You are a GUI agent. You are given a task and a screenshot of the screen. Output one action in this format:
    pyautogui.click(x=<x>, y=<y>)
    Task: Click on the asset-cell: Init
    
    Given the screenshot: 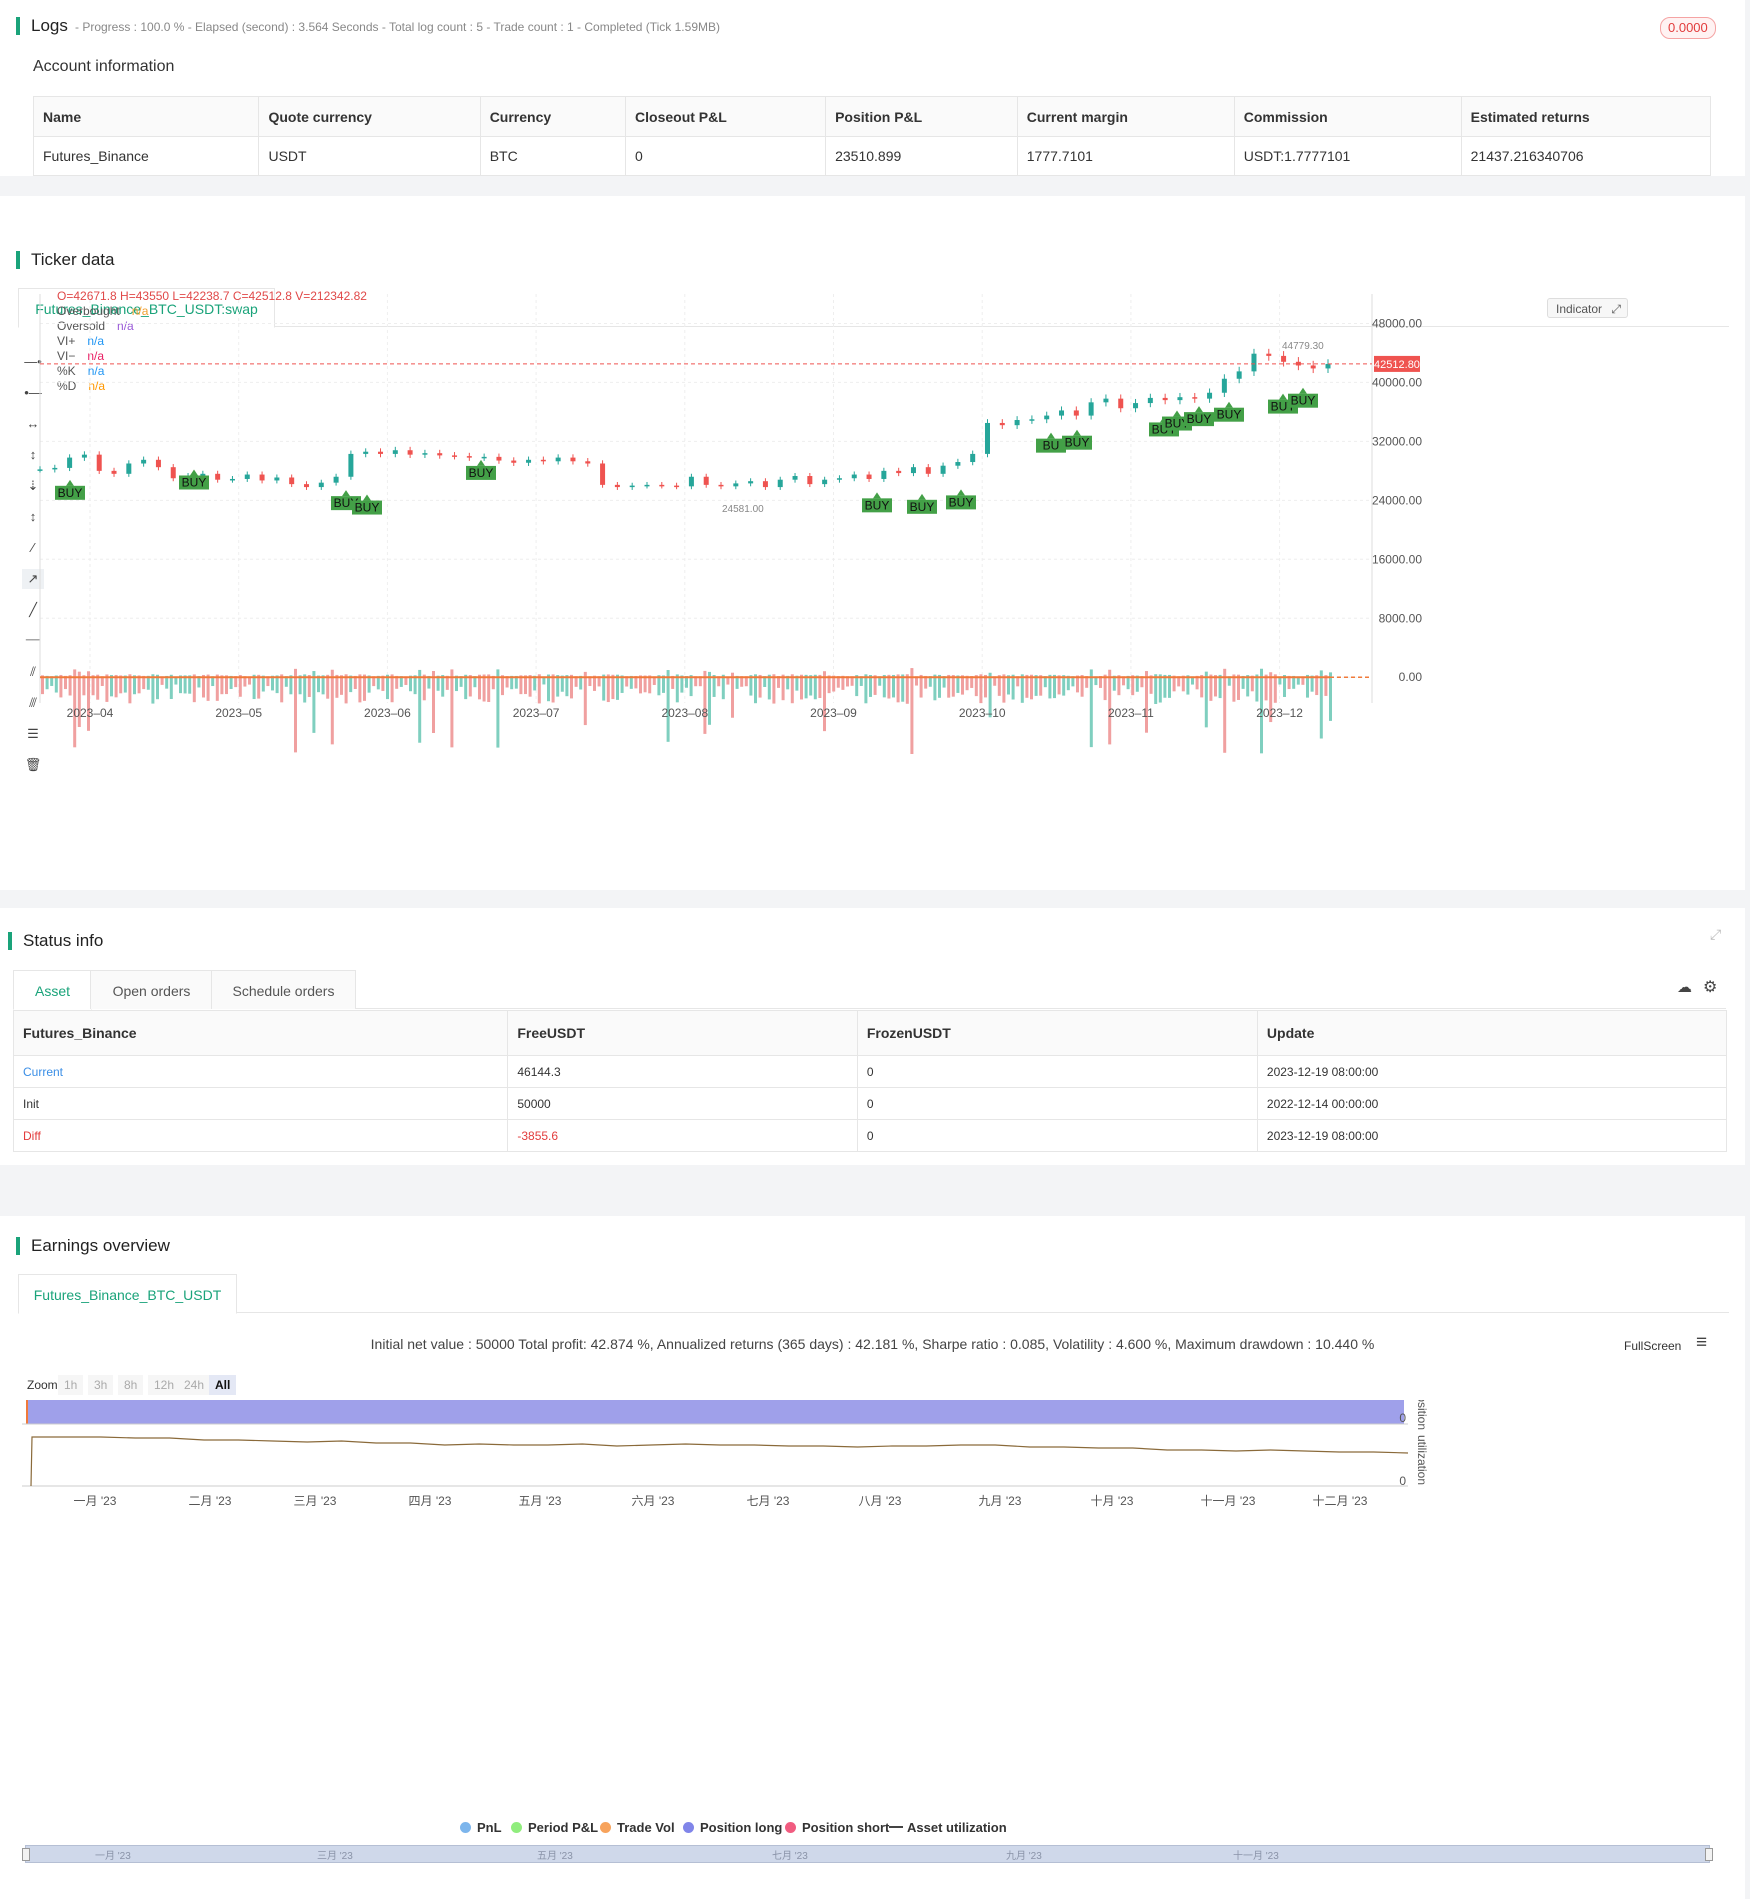 What is the action you would take?
    pyautogui.click(x=260, y=1103)
    